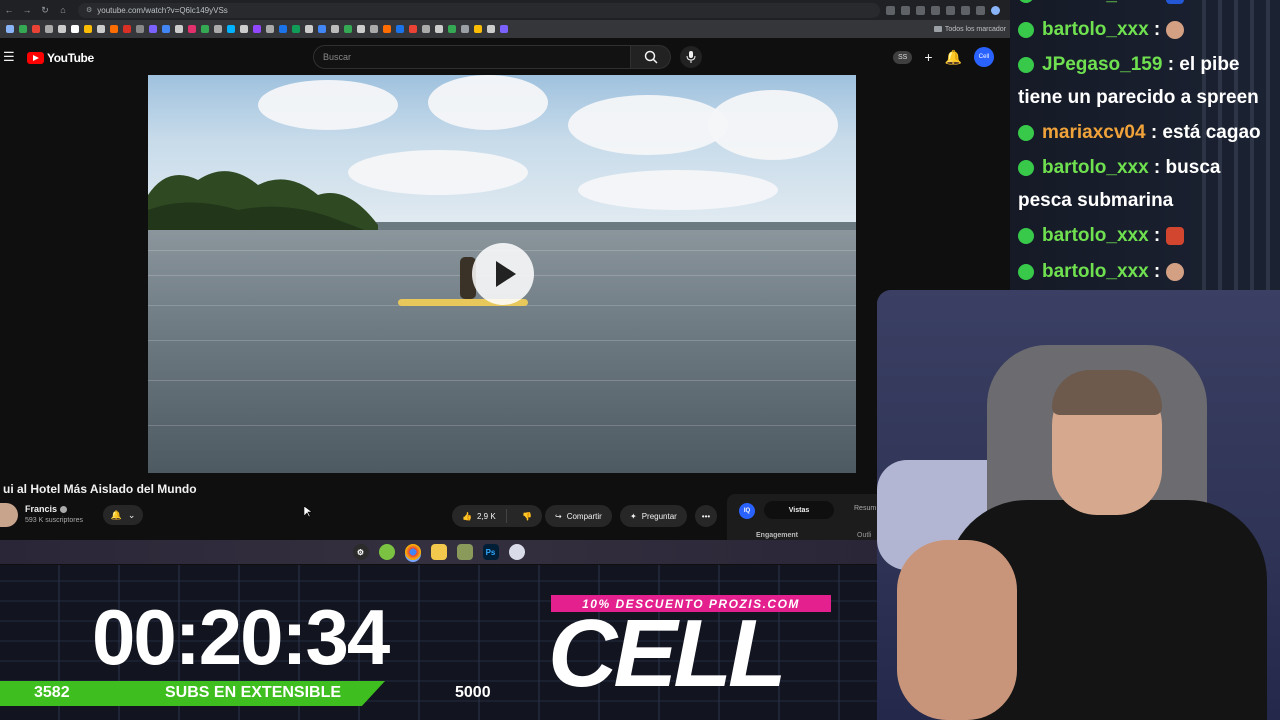  I want to click on folder-icon, so click(438, 552).